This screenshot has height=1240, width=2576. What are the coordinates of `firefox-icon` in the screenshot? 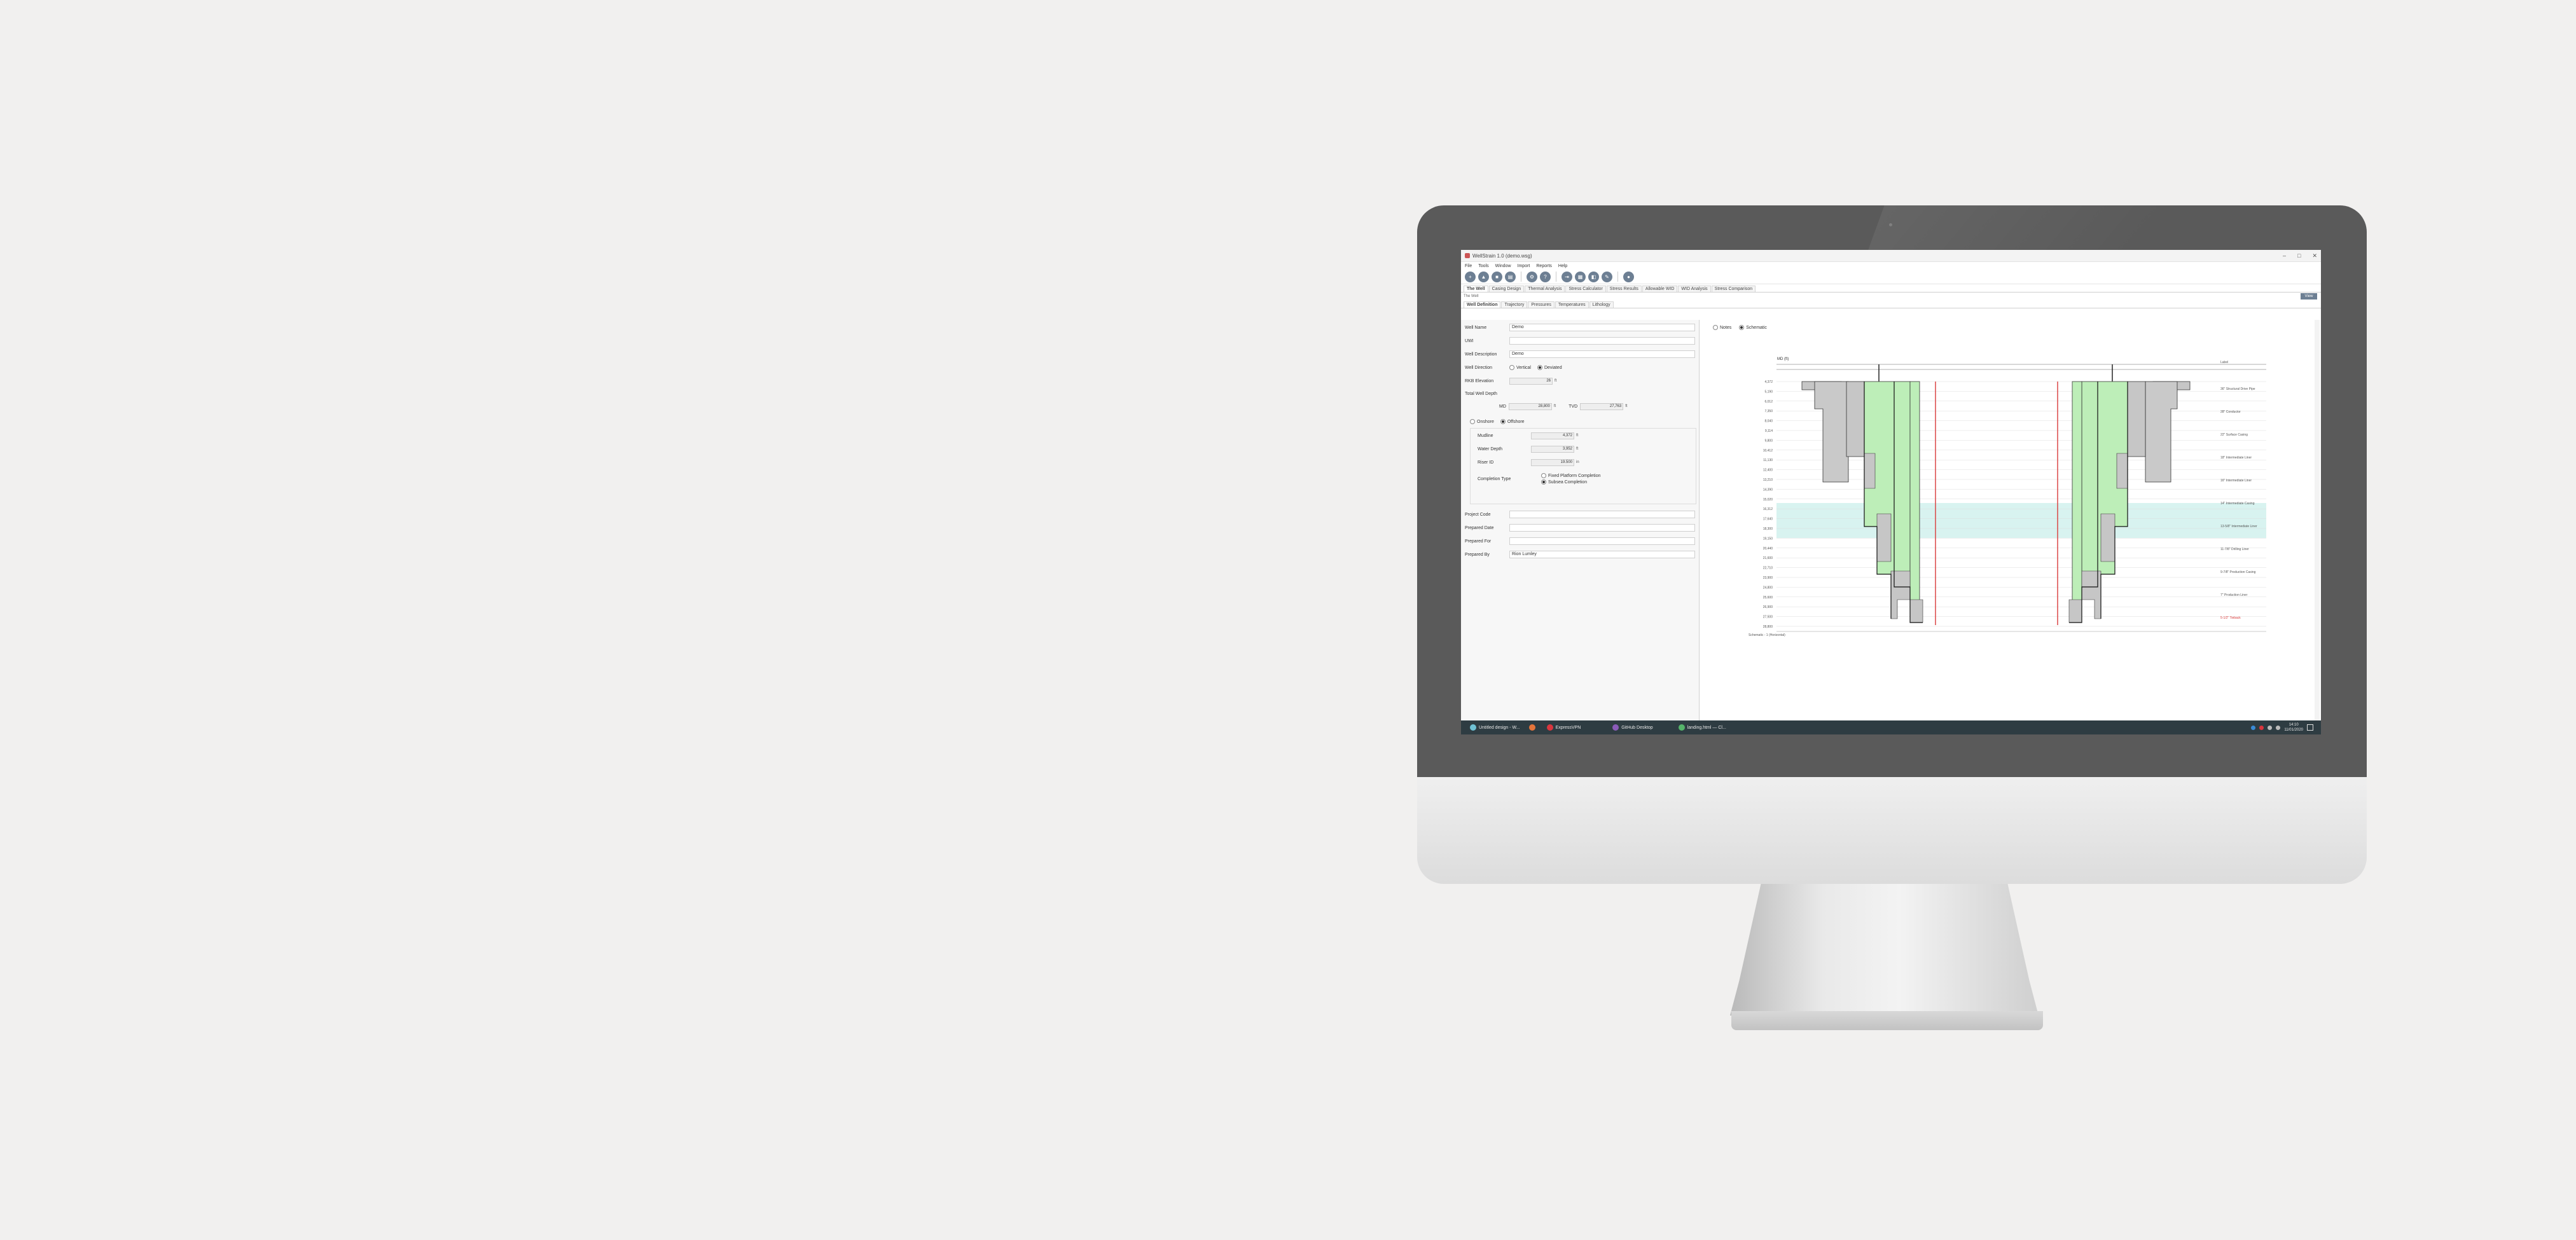 It's located at (1531, 727).